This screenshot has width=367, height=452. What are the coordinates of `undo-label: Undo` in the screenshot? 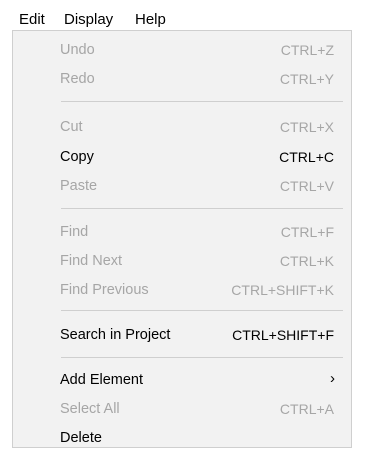 It's located at (77, 50).